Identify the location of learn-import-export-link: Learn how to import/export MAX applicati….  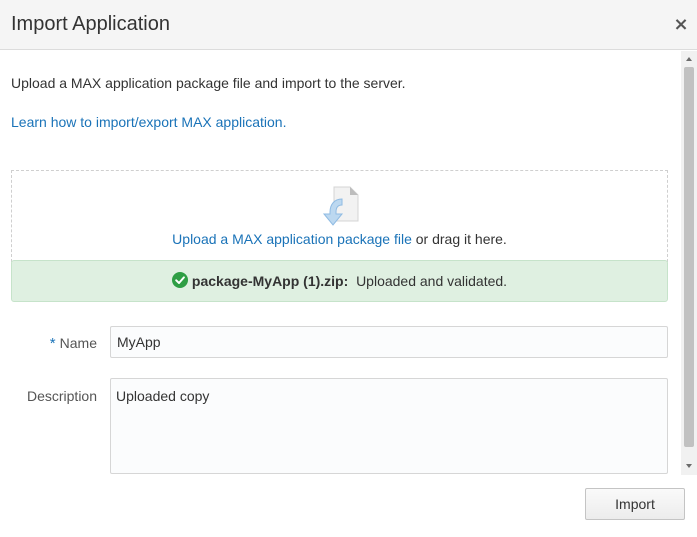
(148, 122).